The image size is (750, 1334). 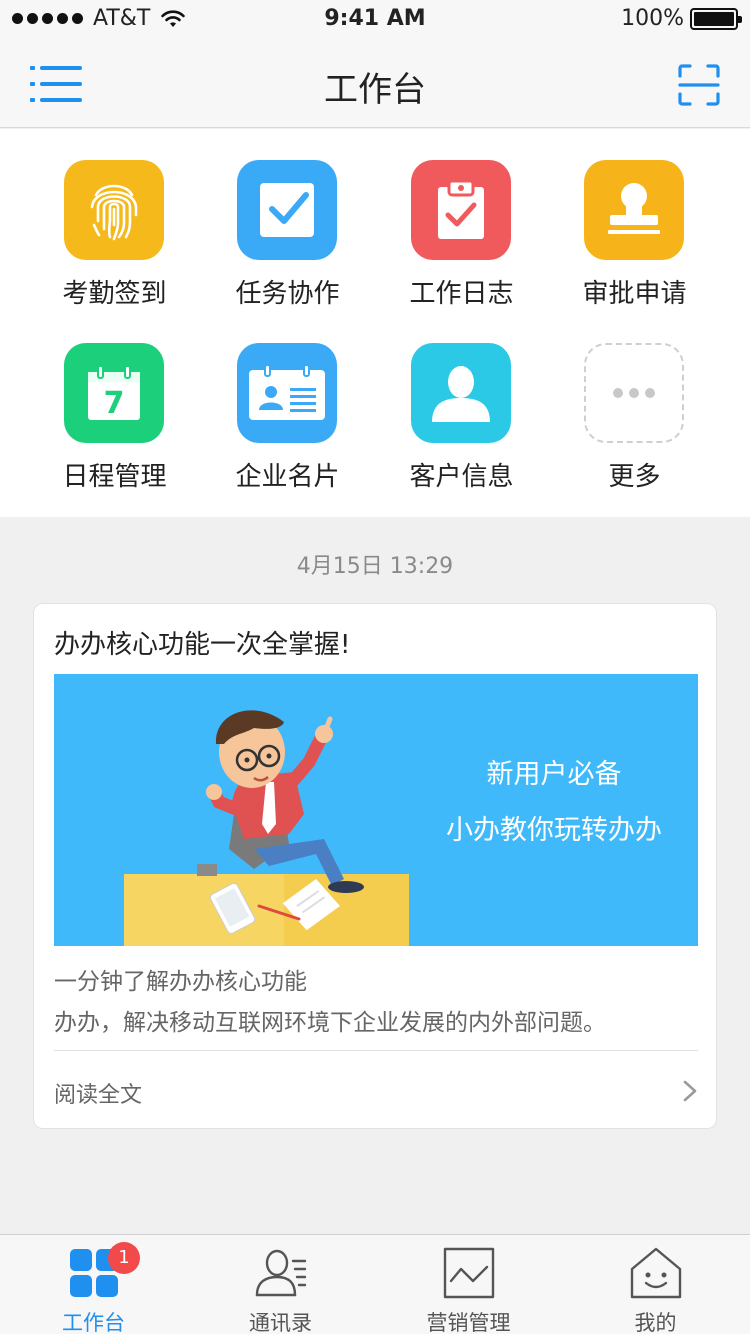 What do you see at coordinates (634, 210) in the screenshot?
I see `stamp-icon` at bounding box center [634, 210].